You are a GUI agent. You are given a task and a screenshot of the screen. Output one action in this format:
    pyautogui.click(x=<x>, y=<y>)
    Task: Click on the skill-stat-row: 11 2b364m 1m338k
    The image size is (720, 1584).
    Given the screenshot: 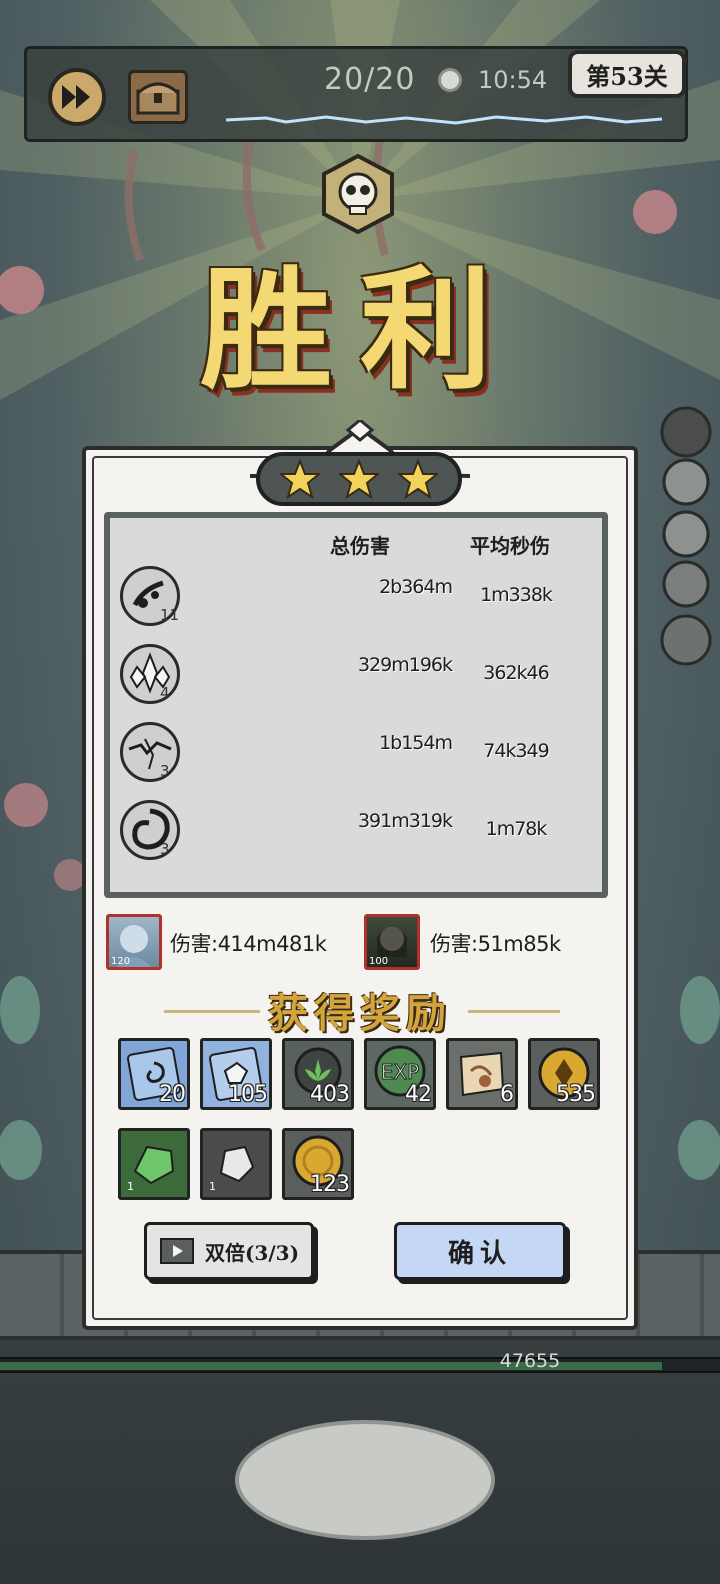 What is the action you would take?
    pyautogui.click(x=355, y=598)
    